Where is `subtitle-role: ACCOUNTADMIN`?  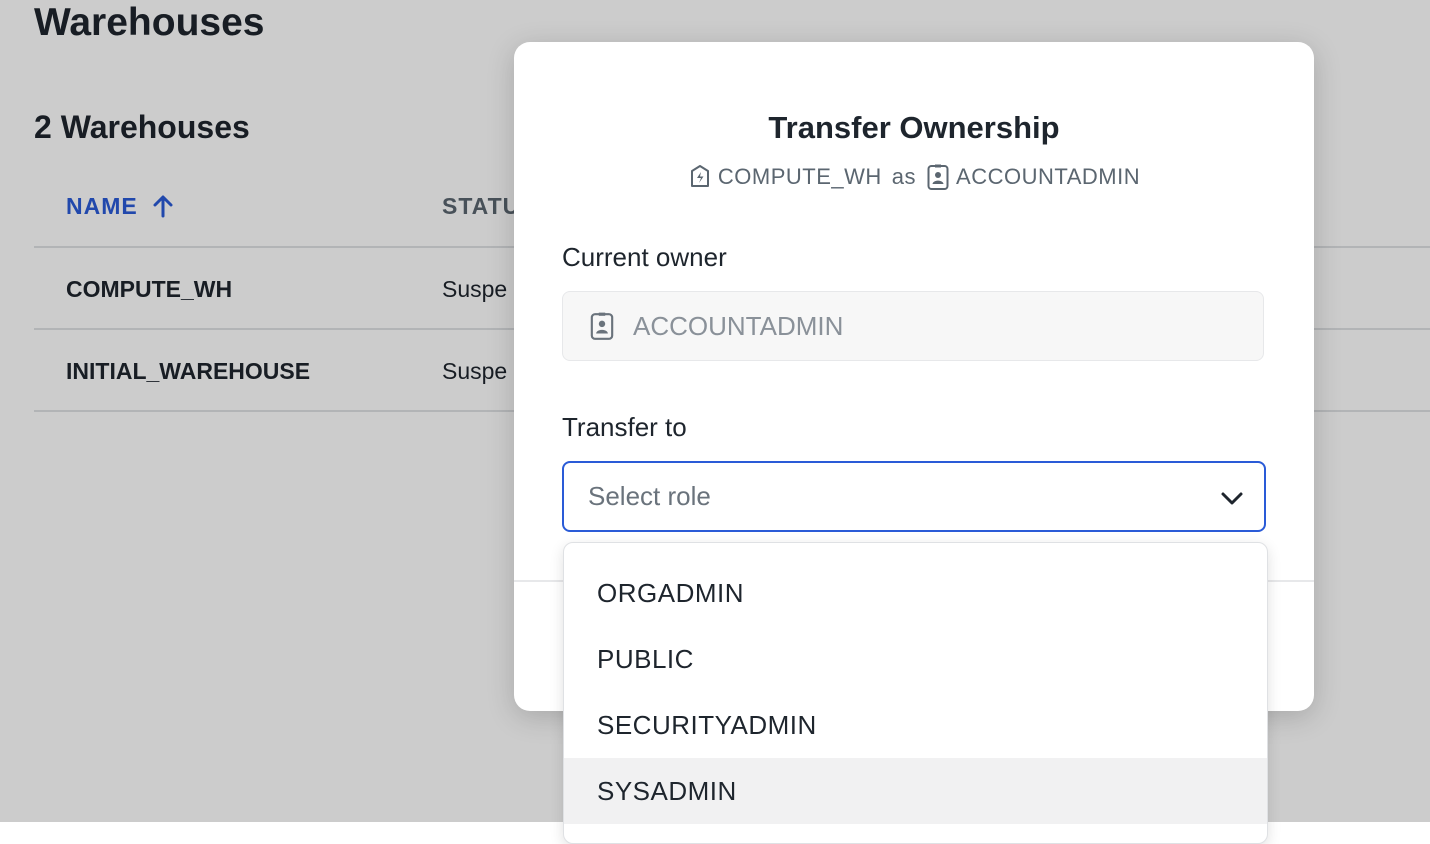 subtitle-role: ACCOUNTADMIN is located at coordinates (1048, 176).